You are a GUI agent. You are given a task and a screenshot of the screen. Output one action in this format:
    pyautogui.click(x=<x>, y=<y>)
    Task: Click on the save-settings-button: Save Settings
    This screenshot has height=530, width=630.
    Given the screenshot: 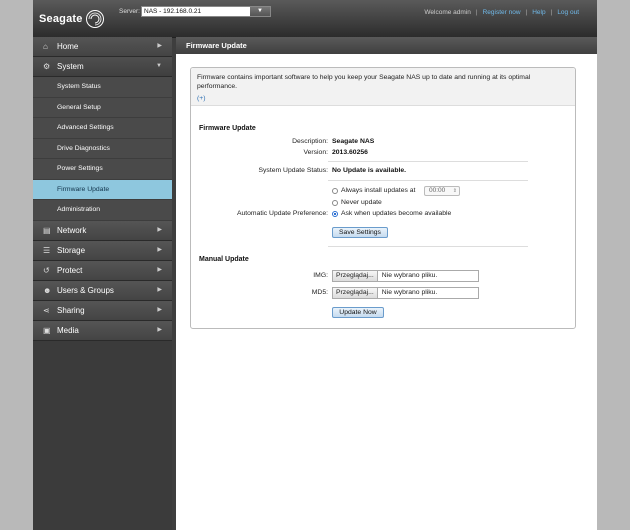 What is the action you would take?
    pyautogui.click(x=360, y=232)
    